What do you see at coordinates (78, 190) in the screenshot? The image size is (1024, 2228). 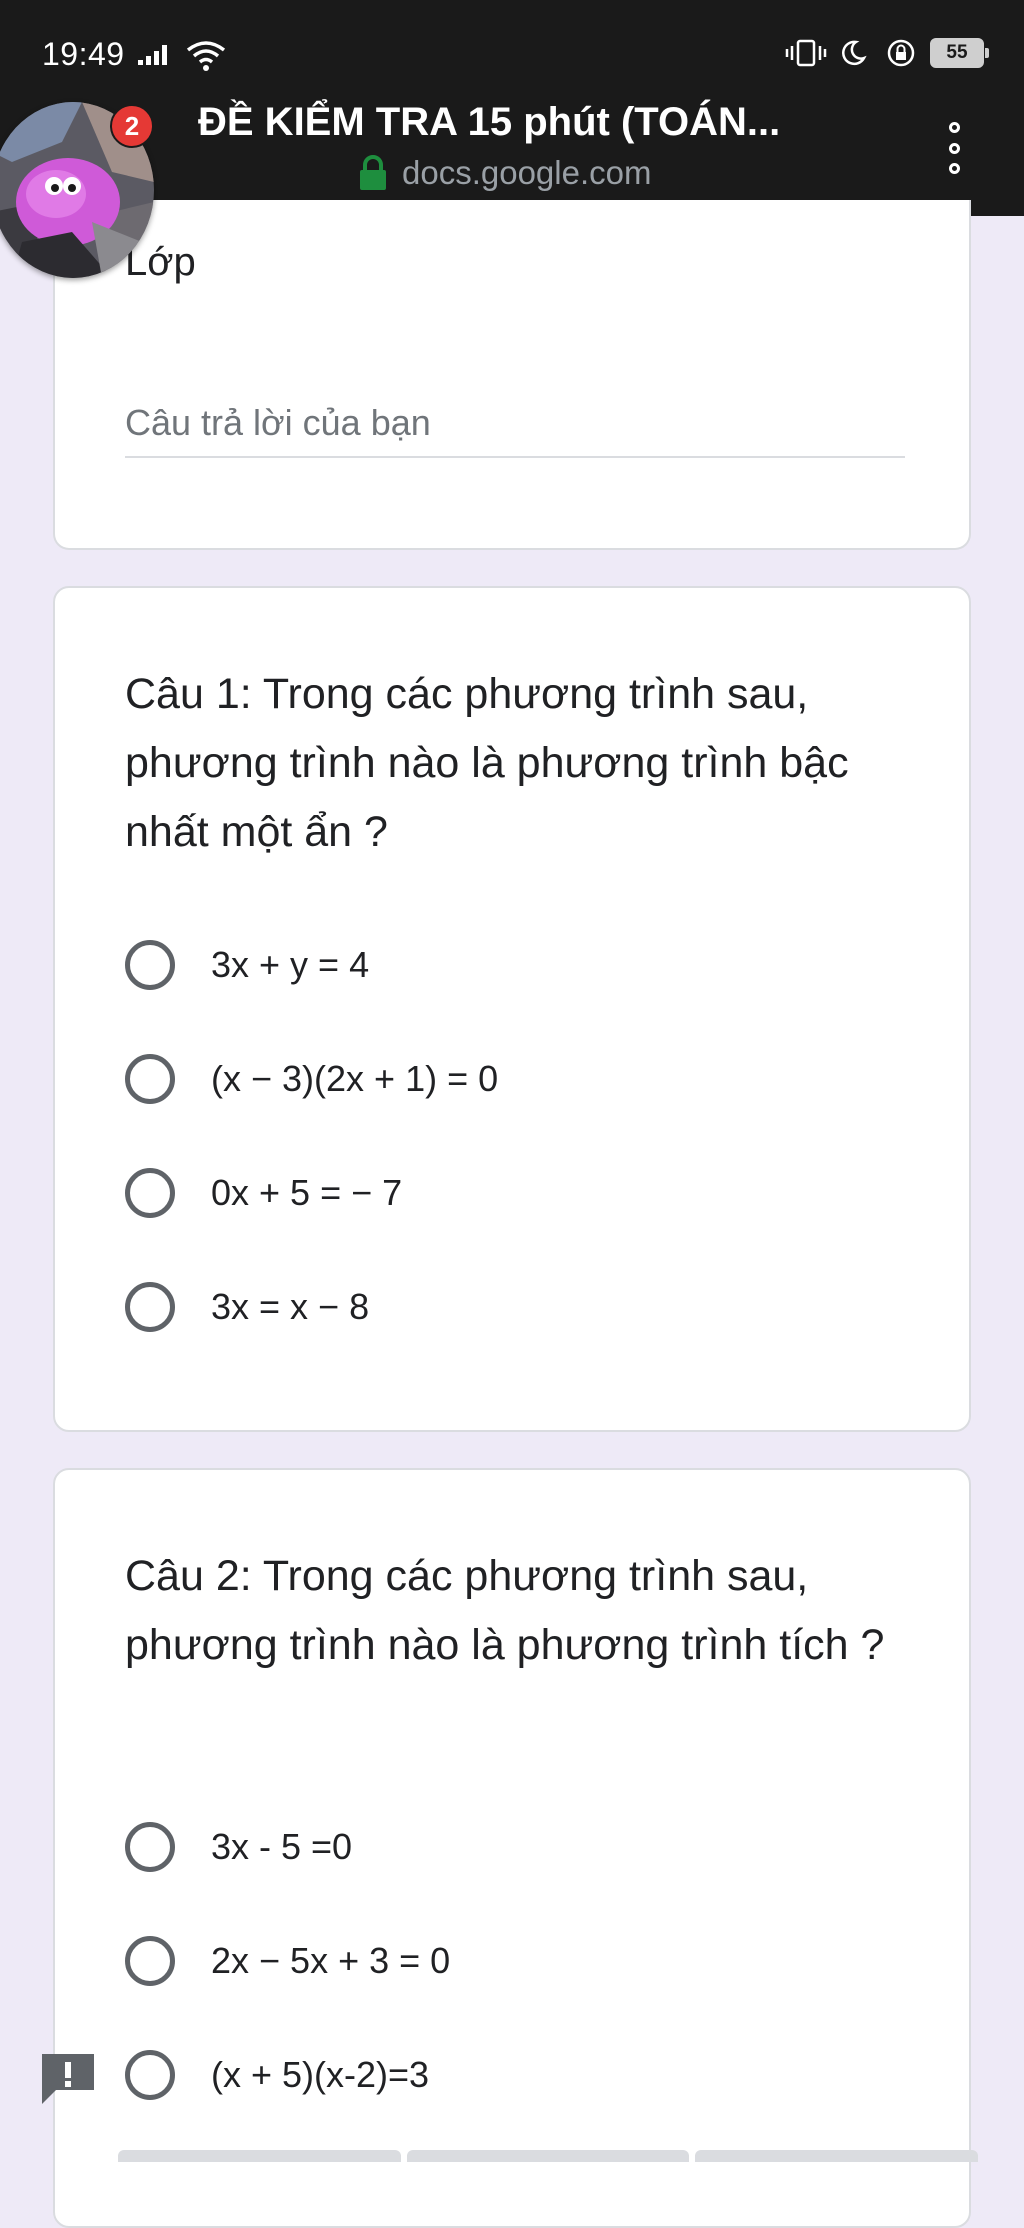 I see `chat-head: 2` at bounding box center [78, 190].